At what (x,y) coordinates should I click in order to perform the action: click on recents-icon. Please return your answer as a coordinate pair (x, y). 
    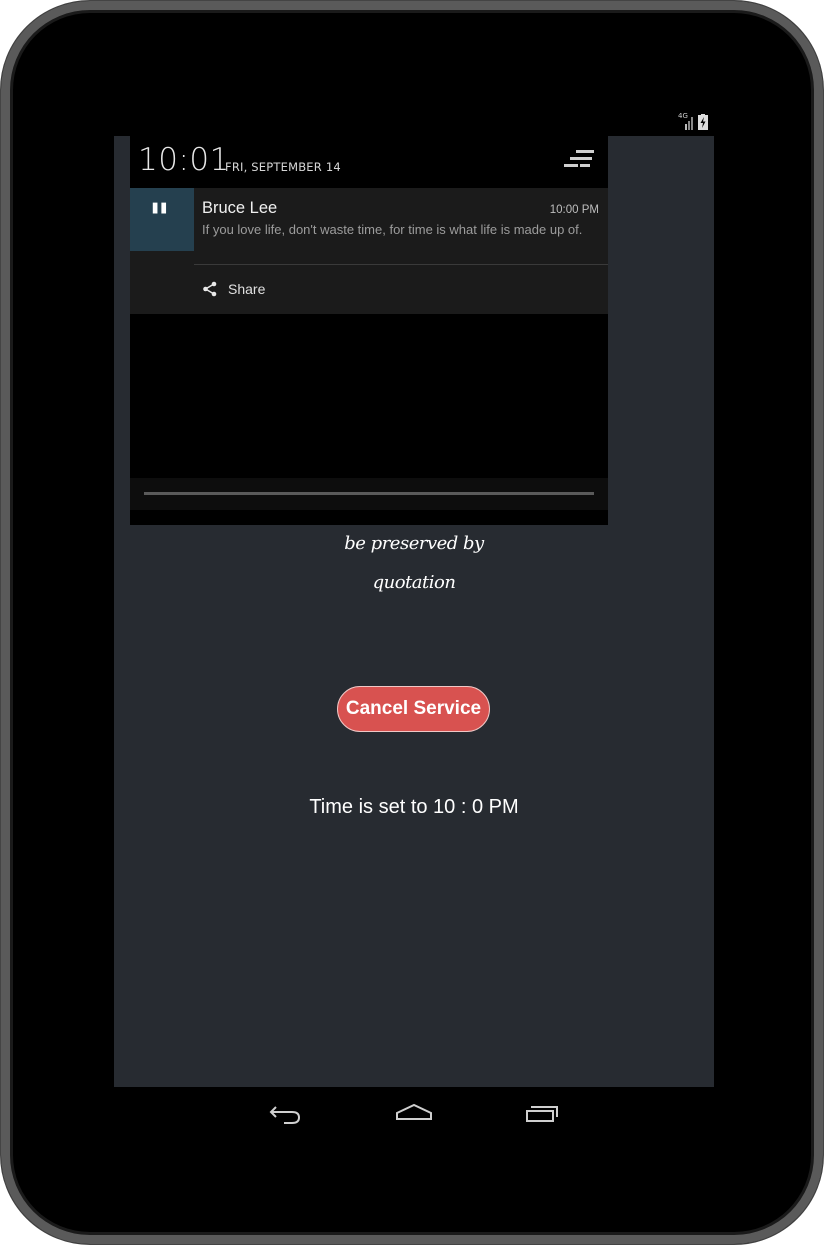
    Looking at the image, I should click on (543, 1113).